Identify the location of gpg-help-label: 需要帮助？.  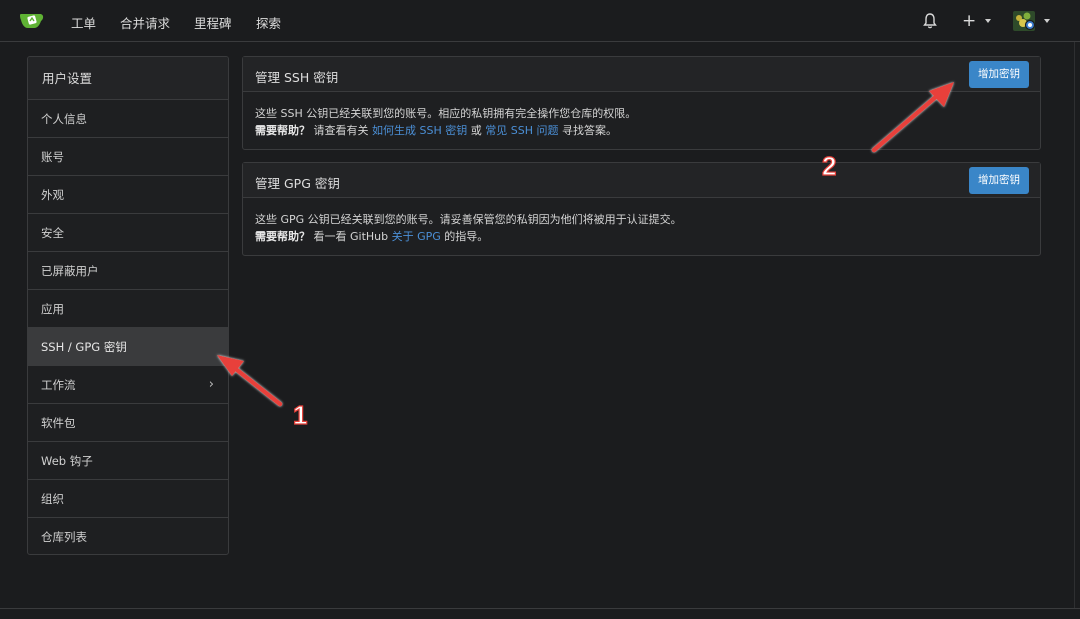
(282, 236).